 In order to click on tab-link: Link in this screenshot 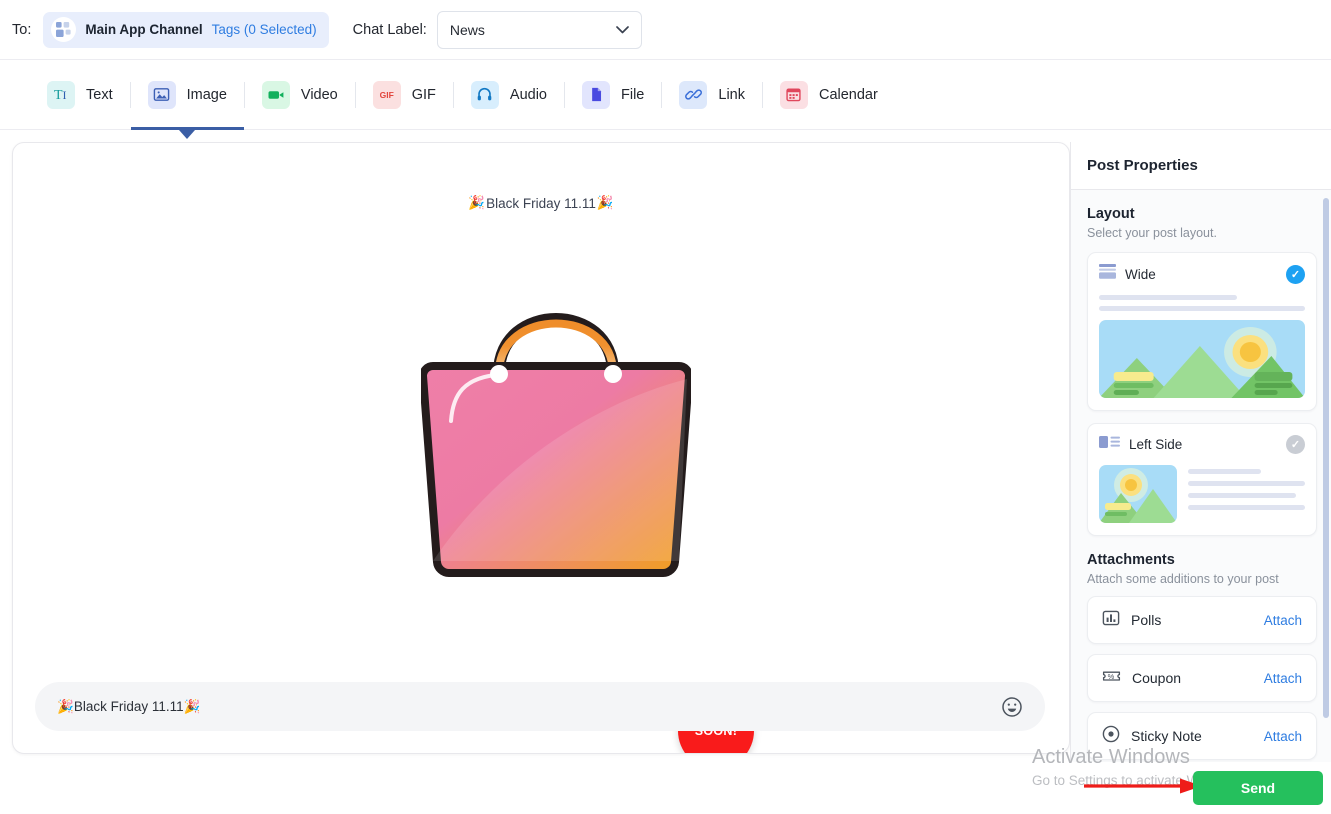, I will do `click(712, 95)`.